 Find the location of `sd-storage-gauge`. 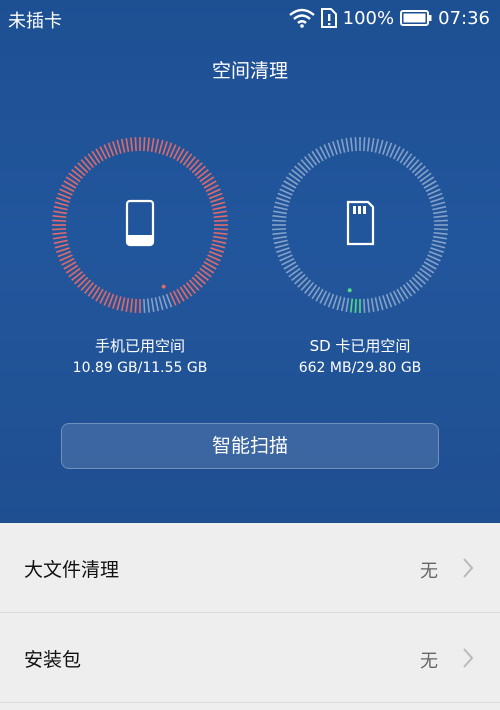

sd-storage-gauge is located at coordinates (360, 225).